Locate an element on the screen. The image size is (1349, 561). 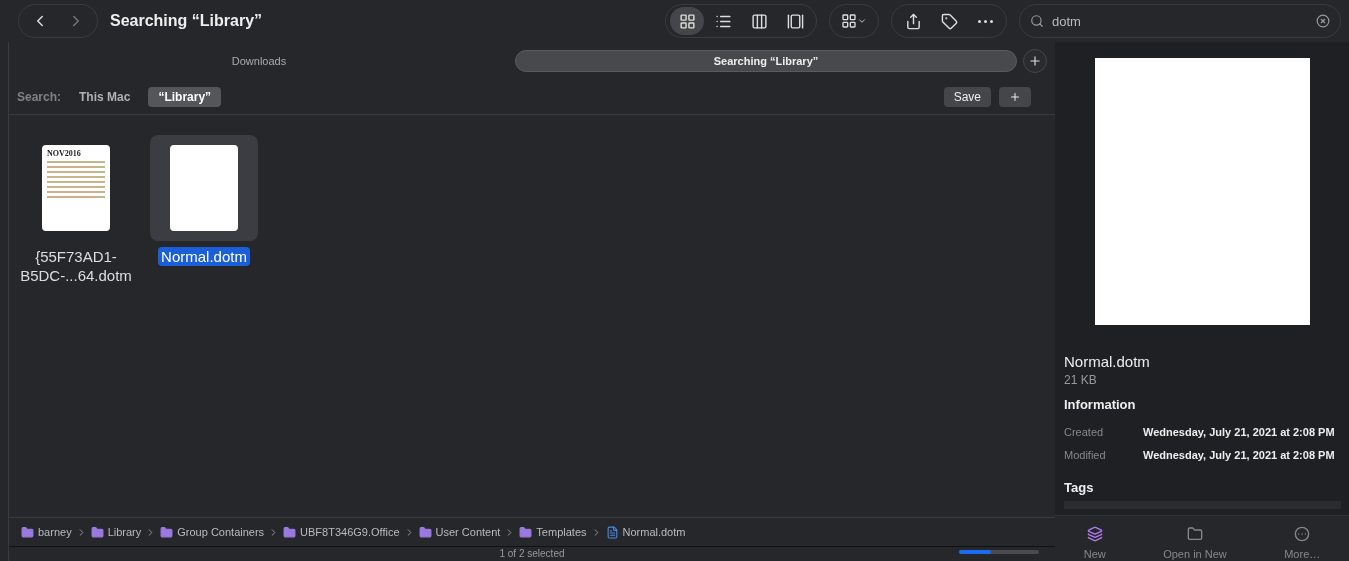
file-icon-background: NOV2016 is located at coordinates (76, 188).